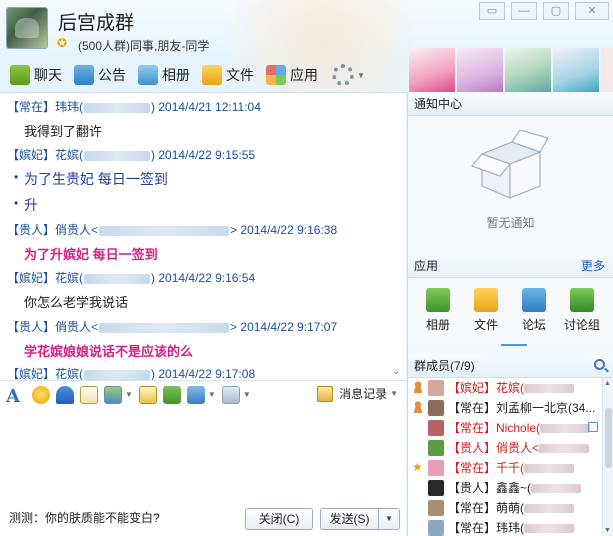  Describe the element at coordinates (131, 154) in the screenshot. I see `message-header: 【嫔妃】花嫔() 2014/4/22 9:15:55` at that location.